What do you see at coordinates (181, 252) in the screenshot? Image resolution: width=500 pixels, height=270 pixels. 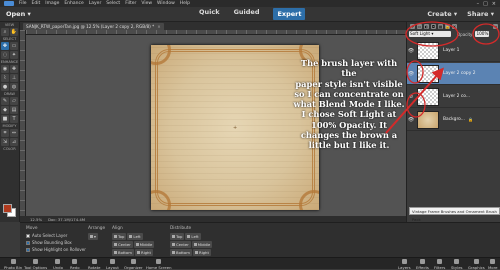 I see `distribute-bottom-button: Bottom` at bounding box center [181, 252].